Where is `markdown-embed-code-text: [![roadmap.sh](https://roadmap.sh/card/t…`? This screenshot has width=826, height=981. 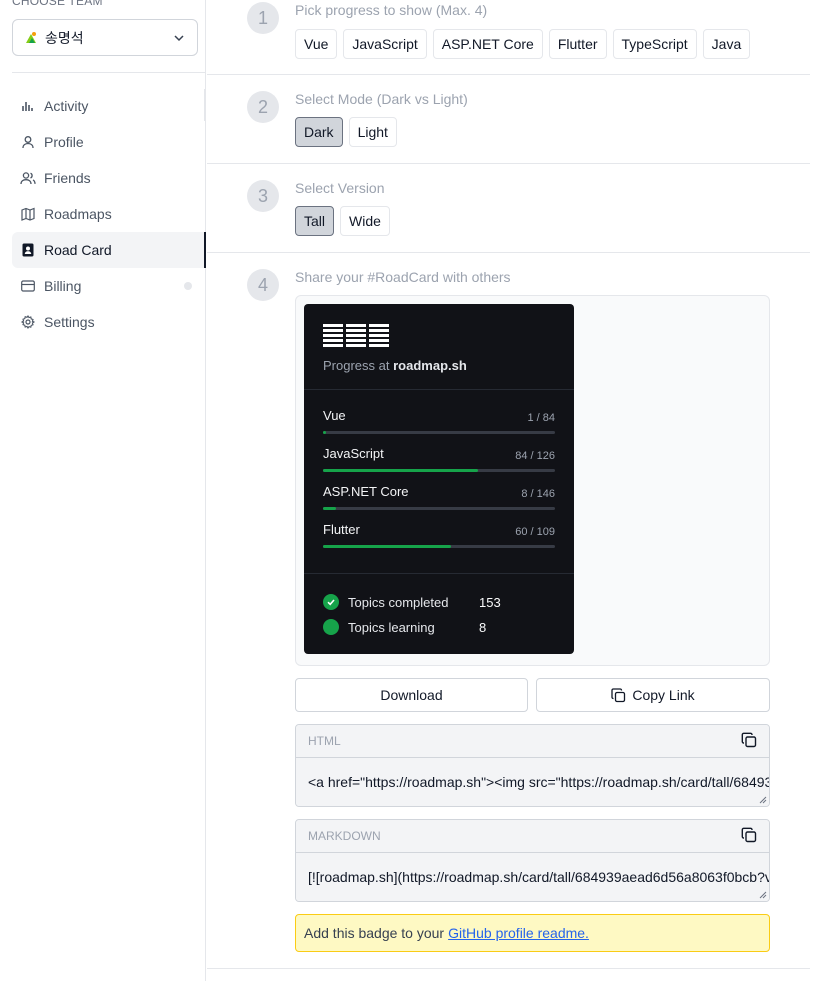 markdown-embed-code-text: [![roadmap.sh](https://roadmap.sh/card/t… is located at coordinates (538, 877).